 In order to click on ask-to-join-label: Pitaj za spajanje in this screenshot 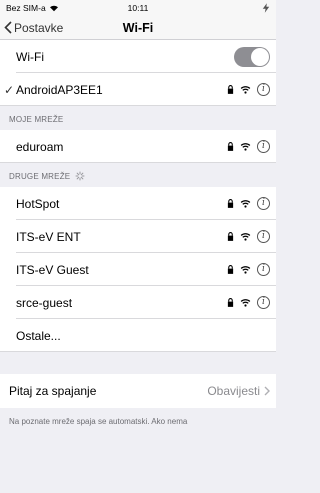, I will do `click(53, 391)`.